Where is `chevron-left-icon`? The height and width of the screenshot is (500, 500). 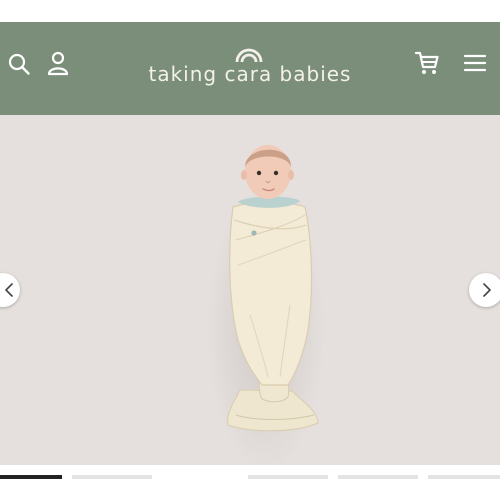 chevron-left-icon is located at coordinates (9, 290).